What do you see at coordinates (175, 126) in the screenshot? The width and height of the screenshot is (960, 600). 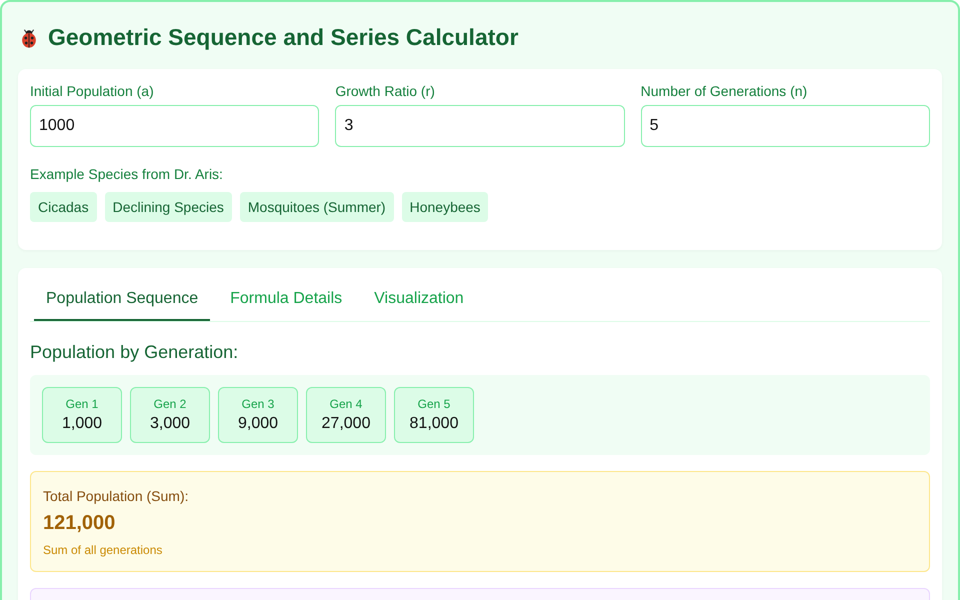 I see `input-field: 1000` at bounding box center [175, 126].